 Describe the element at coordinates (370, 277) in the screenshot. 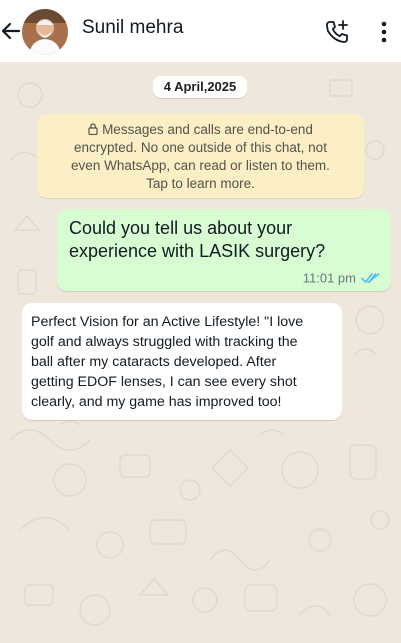

I see `double-check-icon` at that location.